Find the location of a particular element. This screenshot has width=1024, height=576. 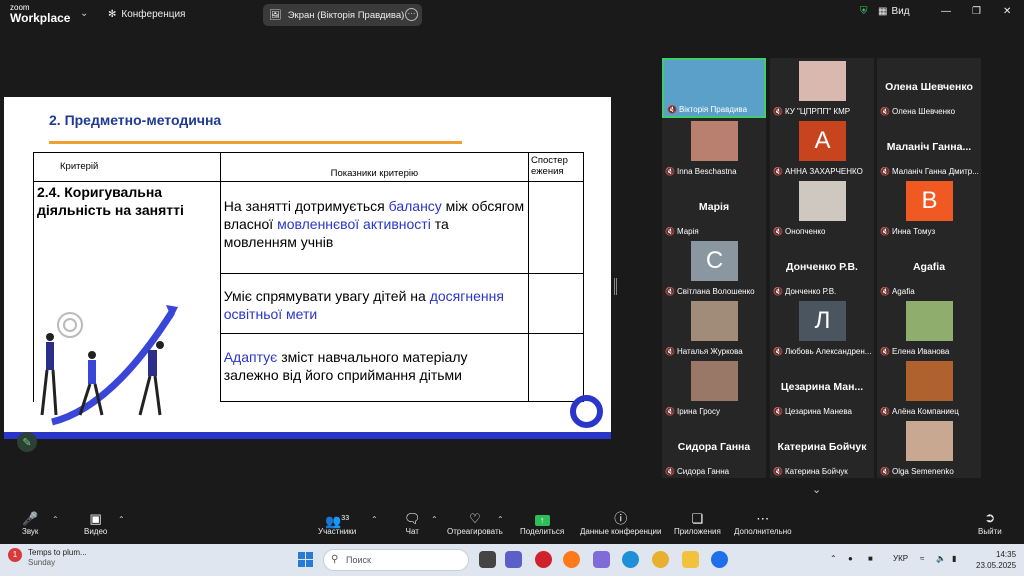

participant-tile: Донченко Р.В. 🔇 Донченко Р.В. is located at coordinates (822, 268).